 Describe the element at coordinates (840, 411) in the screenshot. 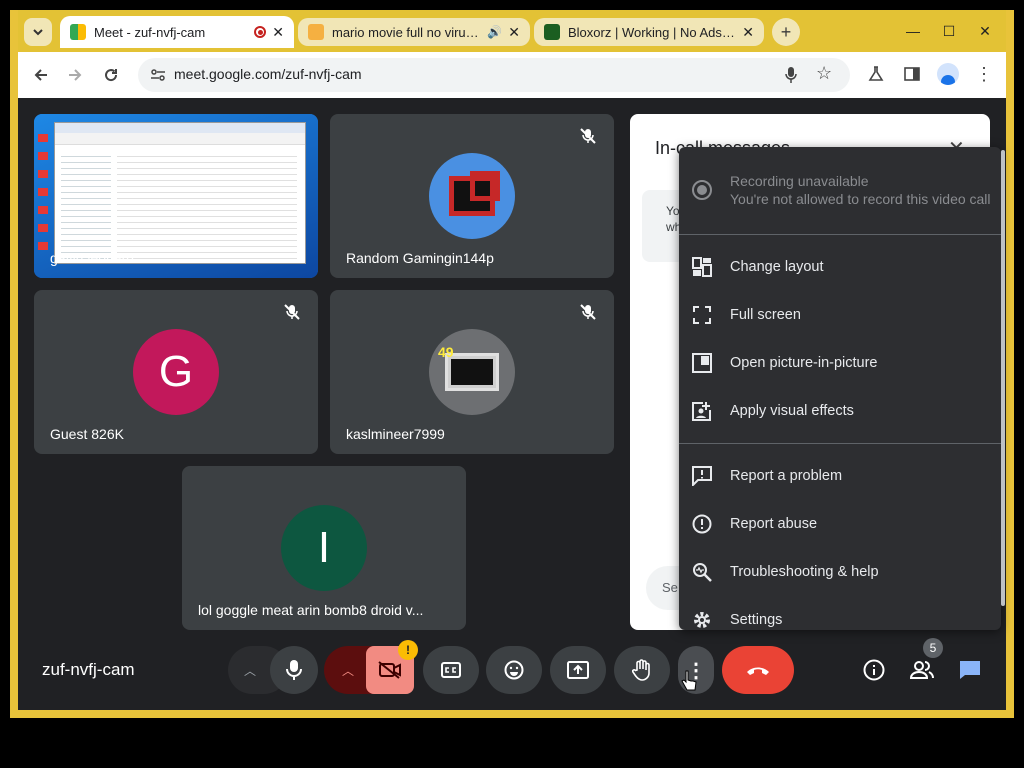

I see `menu-item-visual-effects: Apply visual effects` at that location.